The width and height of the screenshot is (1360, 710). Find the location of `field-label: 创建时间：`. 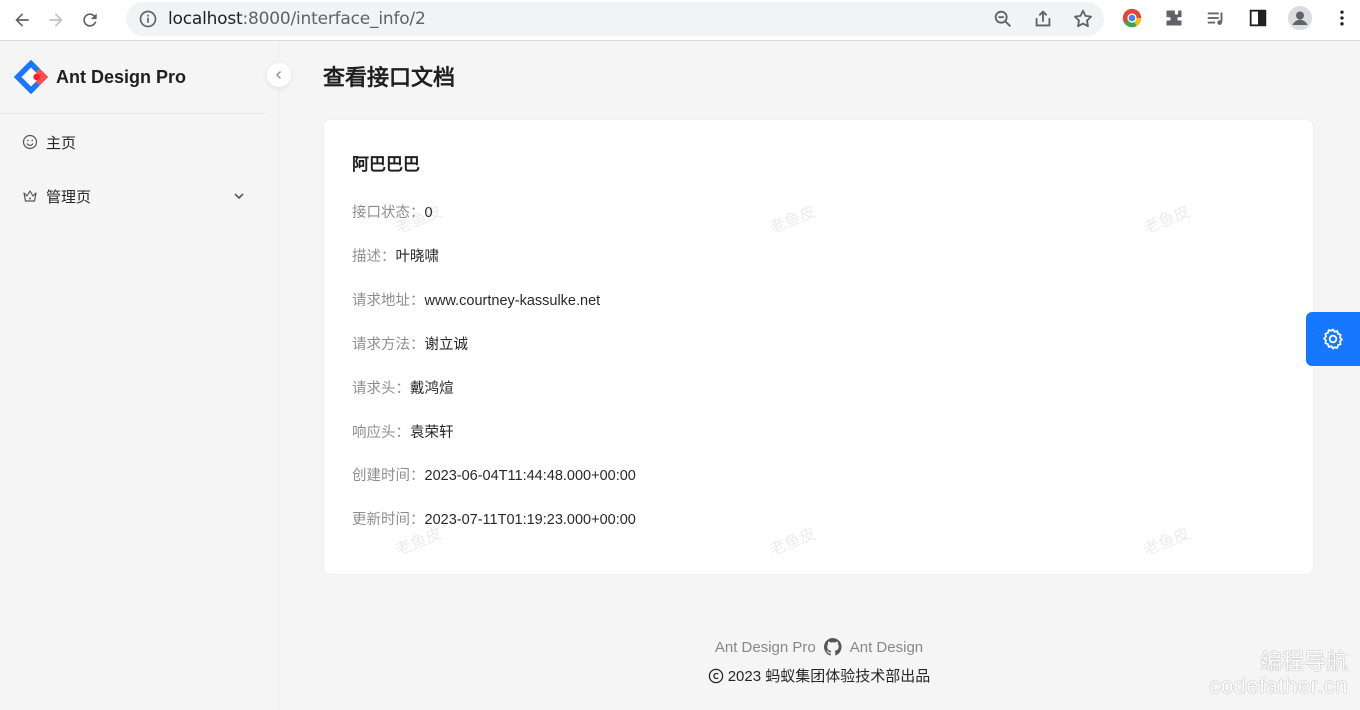

field-label: 创建时间： is located at coordinates (388, 476).